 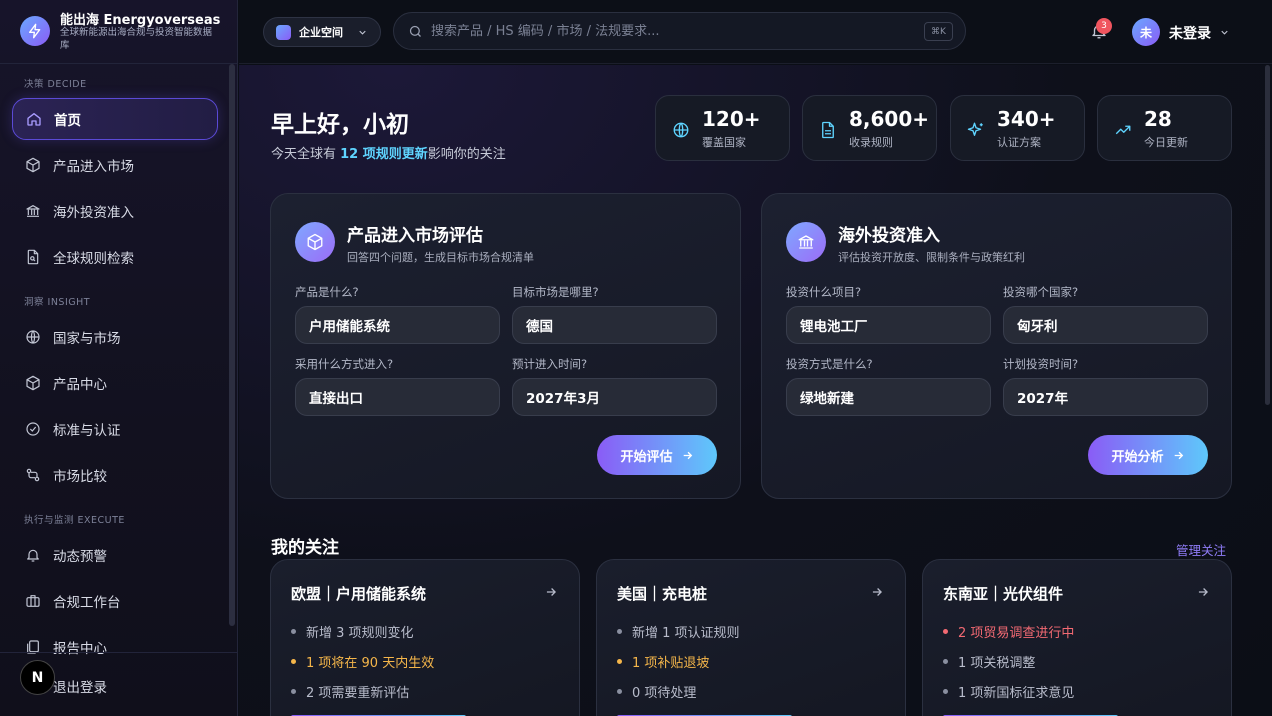 I want to click on sidebar-item-rule-search: 全球规则检索, so click(x=115, y=257).